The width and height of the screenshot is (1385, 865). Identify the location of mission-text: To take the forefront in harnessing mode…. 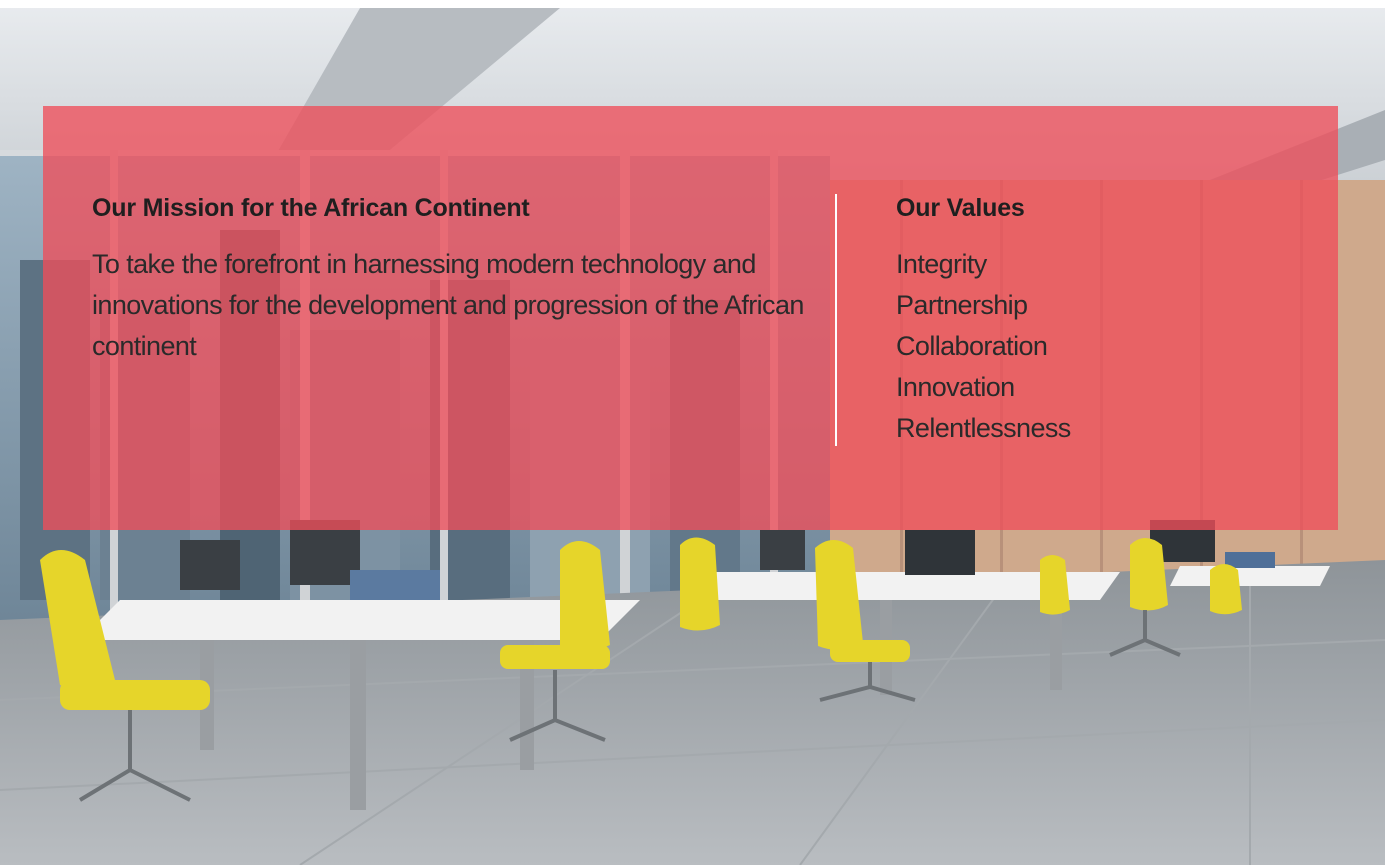
(448, 305).